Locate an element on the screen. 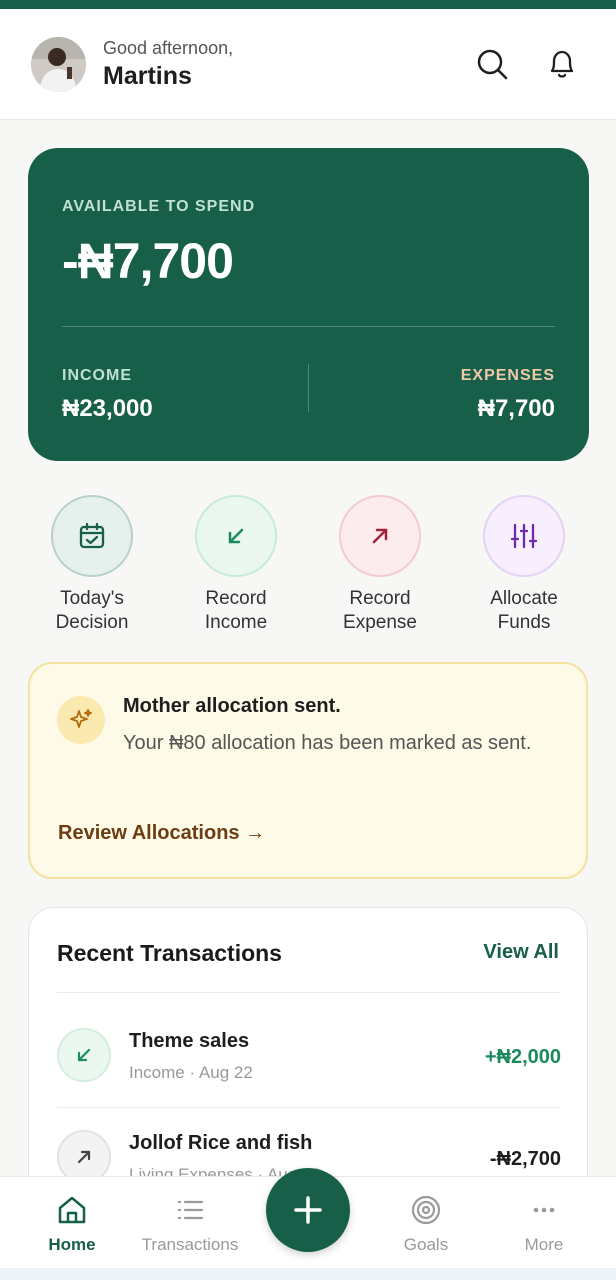  plus-icon is located at coordinates (308, 1210).